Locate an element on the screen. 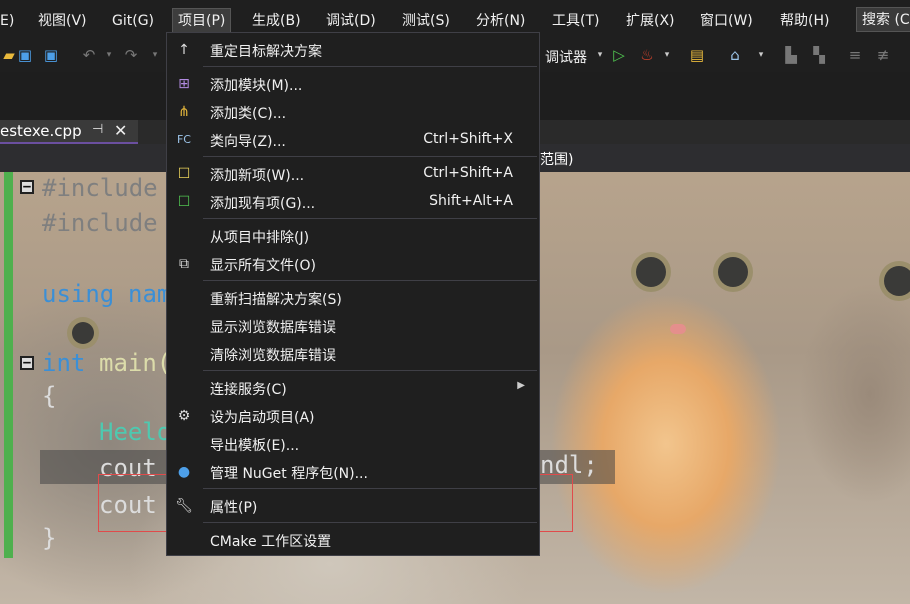 This screenshot has height=604, width=910. comment-icon: ≢ is located at coordinates (883, 55).